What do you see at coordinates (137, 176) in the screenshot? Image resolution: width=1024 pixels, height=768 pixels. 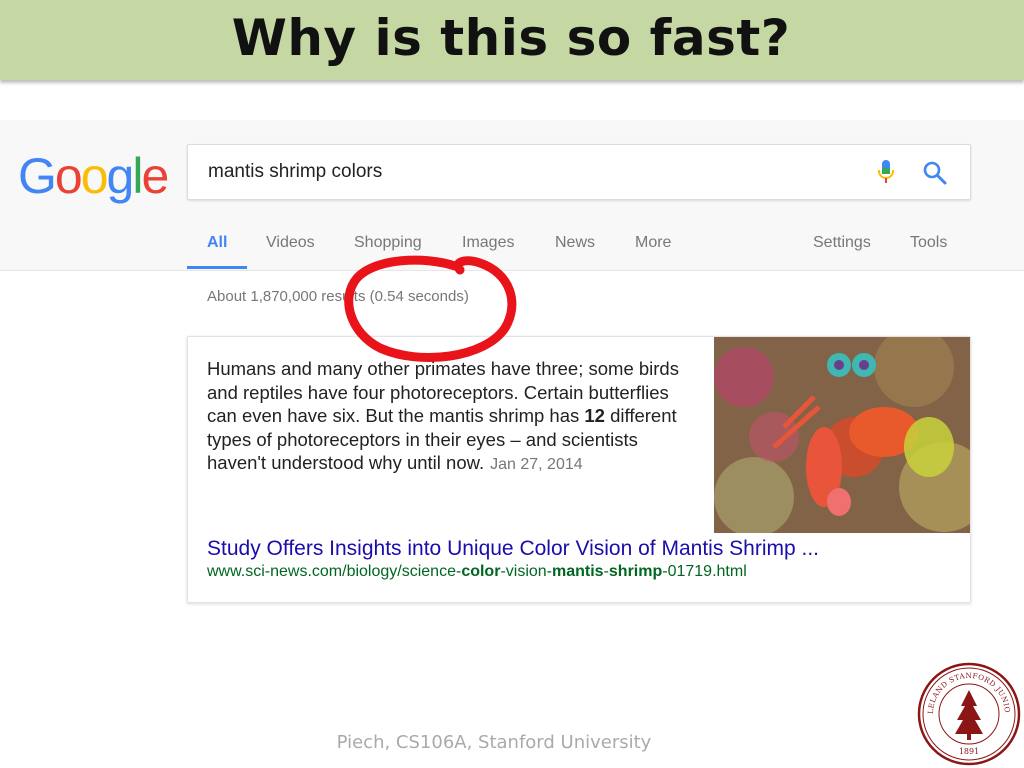 I see `logo-letter: l` at bounding box center [137, 176].